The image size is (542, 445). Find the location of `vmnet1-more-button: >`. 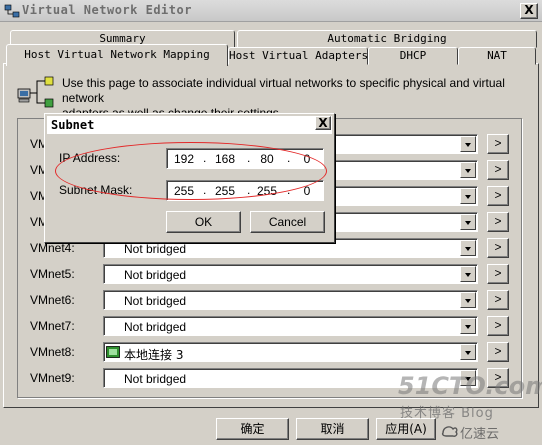

vmnet1-more-button: > is located at coordinates (498, 170).